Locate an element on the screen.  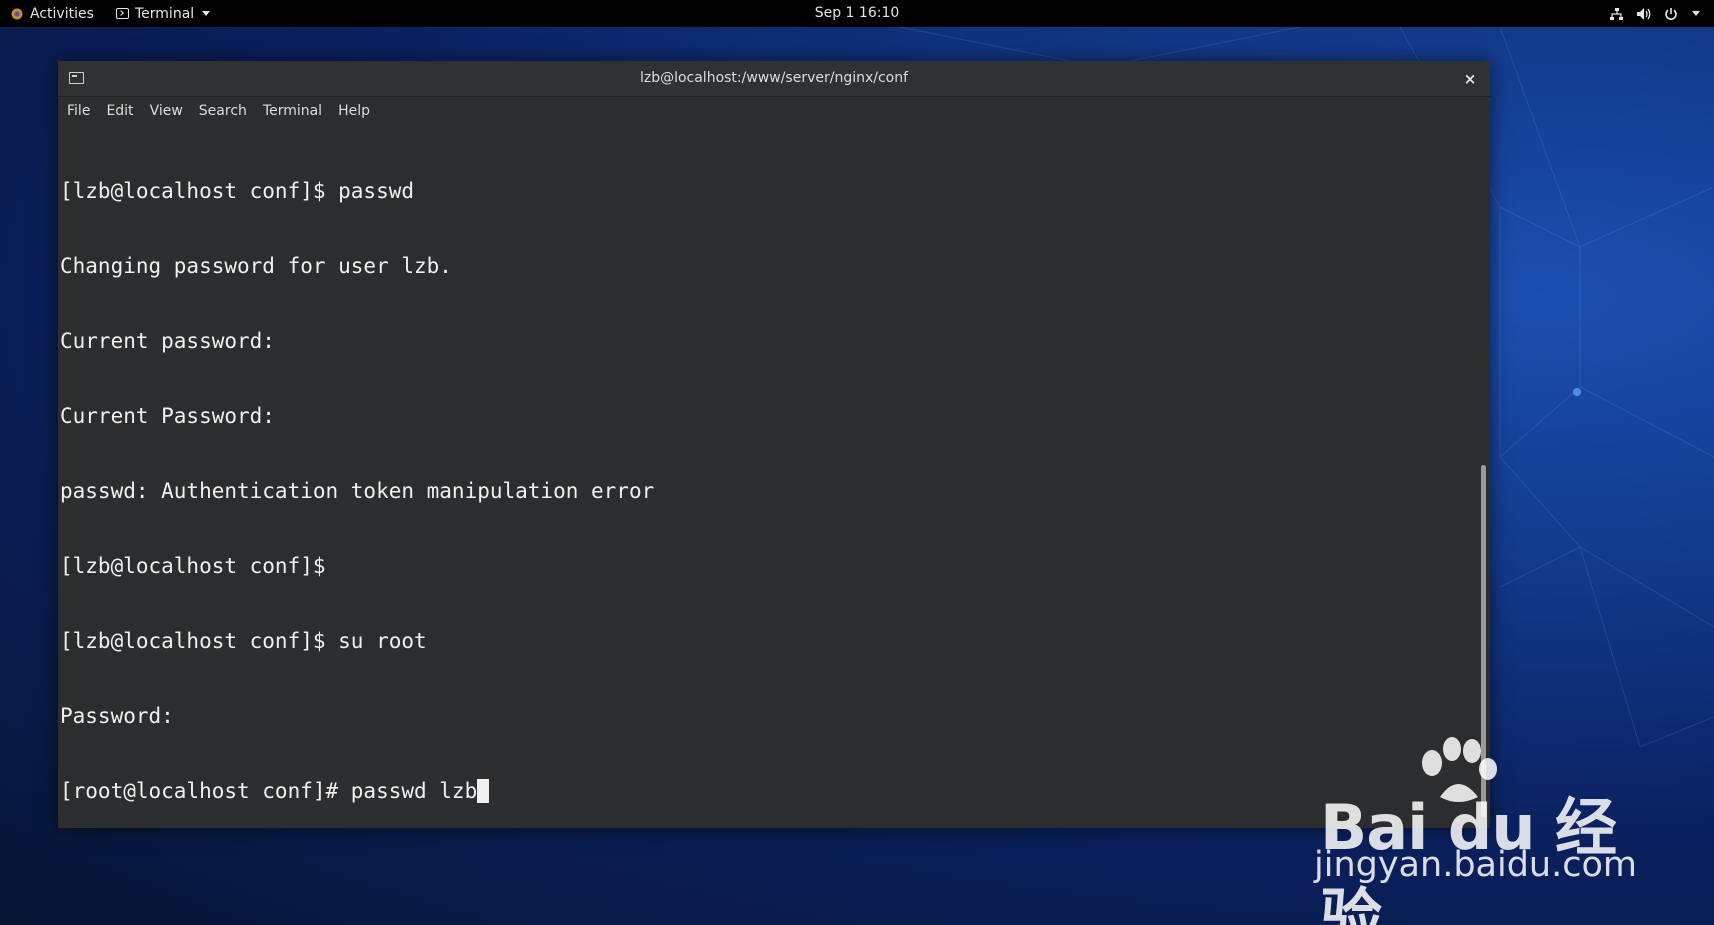
terminal-line: [root@localhost conf]# passwd lzb is located at coordinates (269, 791).